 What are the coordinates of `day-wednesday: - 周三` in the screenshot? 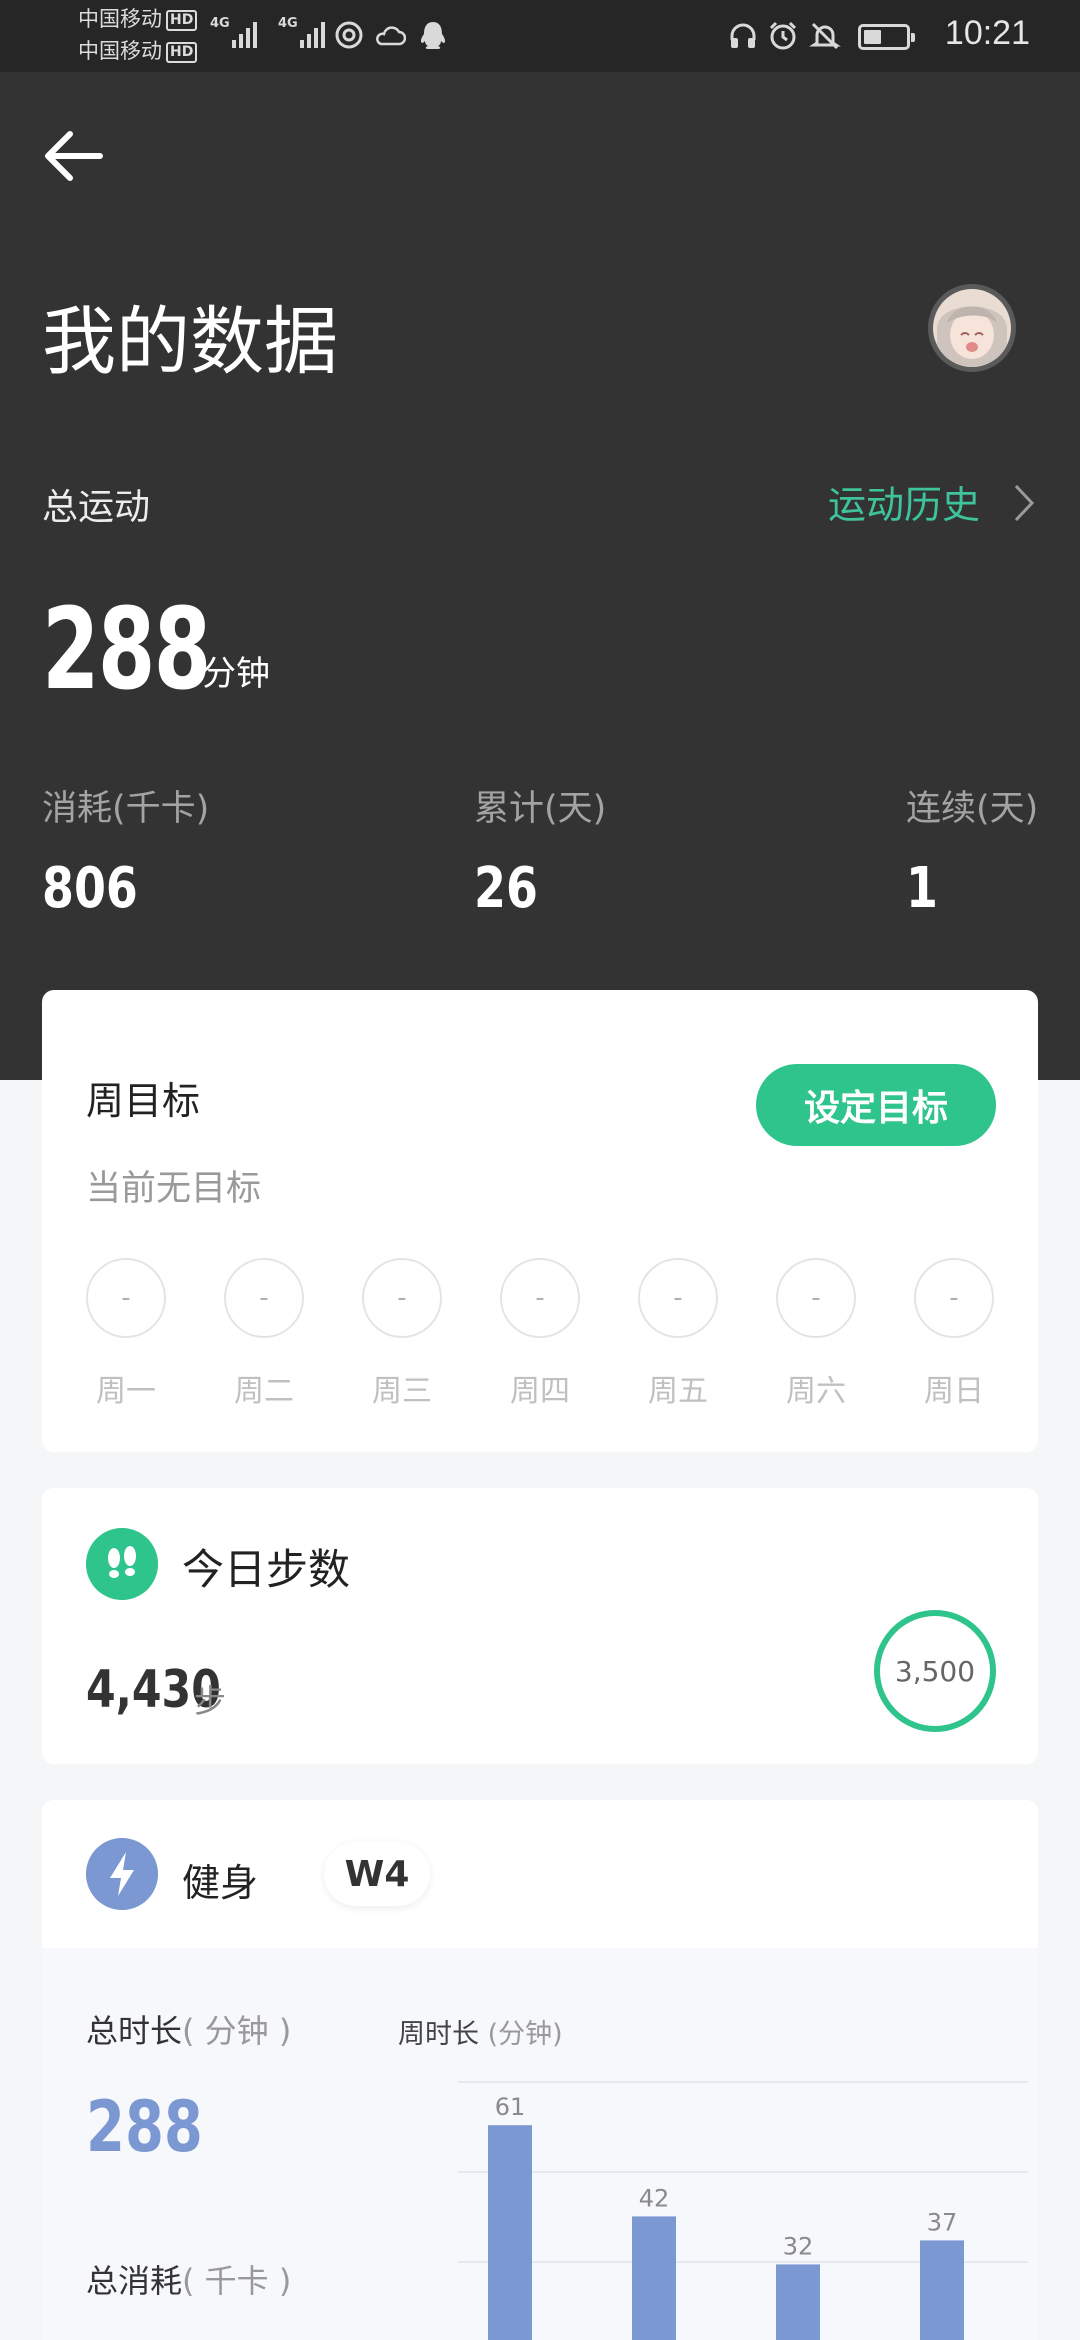 It's located at (402, 1334).